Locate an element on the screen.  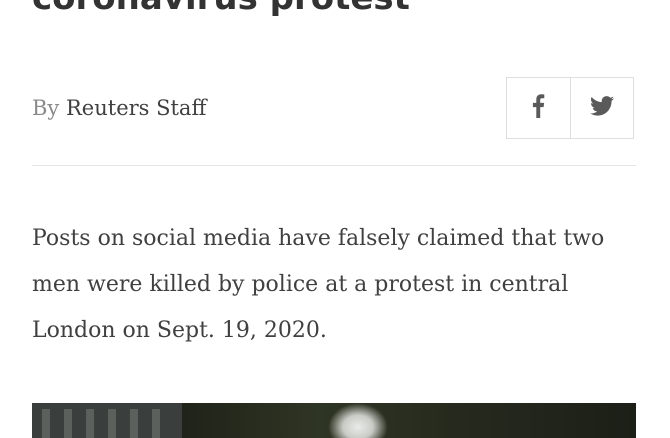
image-windows is located at coordinates (107, 423).